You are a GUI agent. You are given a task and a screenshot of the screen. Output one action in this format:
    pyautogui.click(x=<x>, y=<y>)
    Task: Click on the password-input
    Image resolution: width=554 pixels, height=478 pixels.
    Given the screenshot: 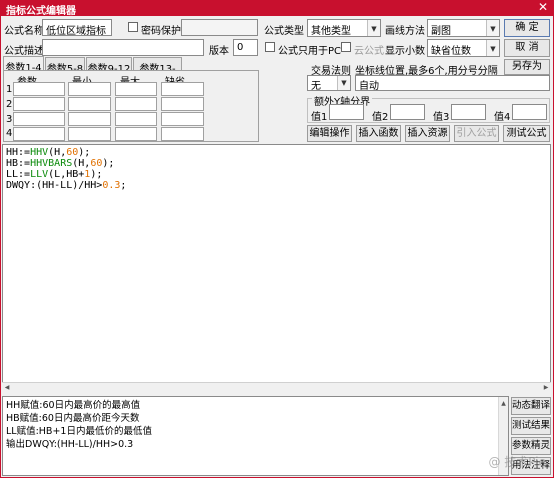 What is the action you would take?
    pyautogui.click(x=219, y=27)
    